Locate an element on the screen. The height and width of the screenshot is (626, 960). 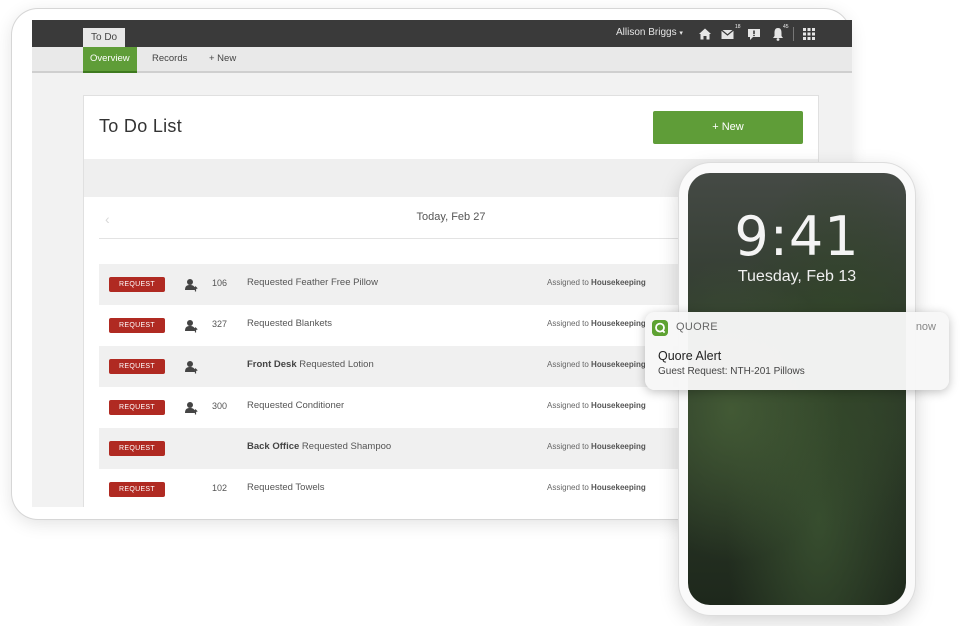
tab-todo: To Do is located at coordinates (104, 37).